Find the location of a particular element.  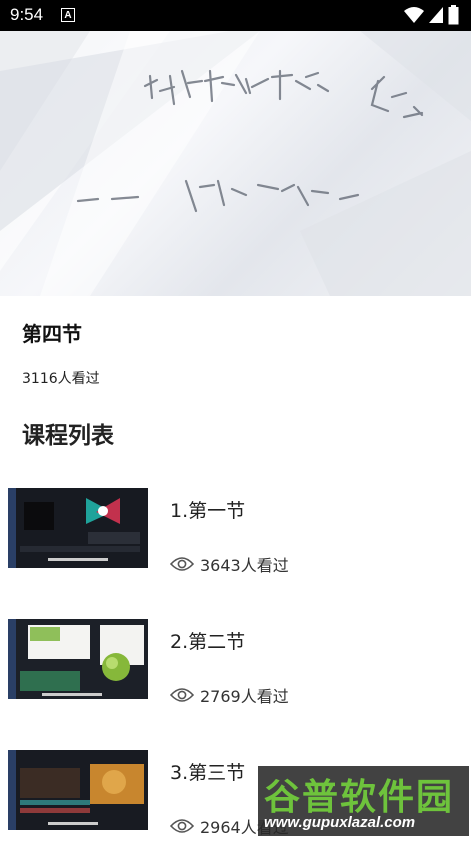

course-item-views: 3643人看过 is located at coordinates (229, 564).